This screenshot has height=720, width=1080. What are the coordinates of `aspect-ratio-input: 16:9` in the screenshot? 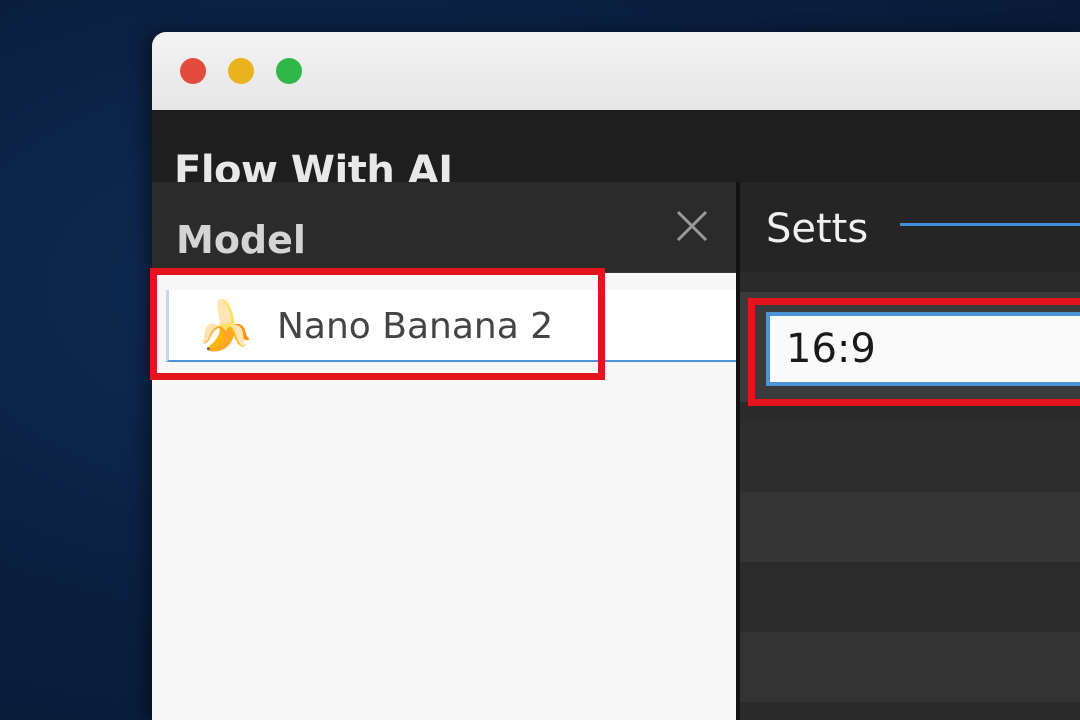 It's located at (923, 349).